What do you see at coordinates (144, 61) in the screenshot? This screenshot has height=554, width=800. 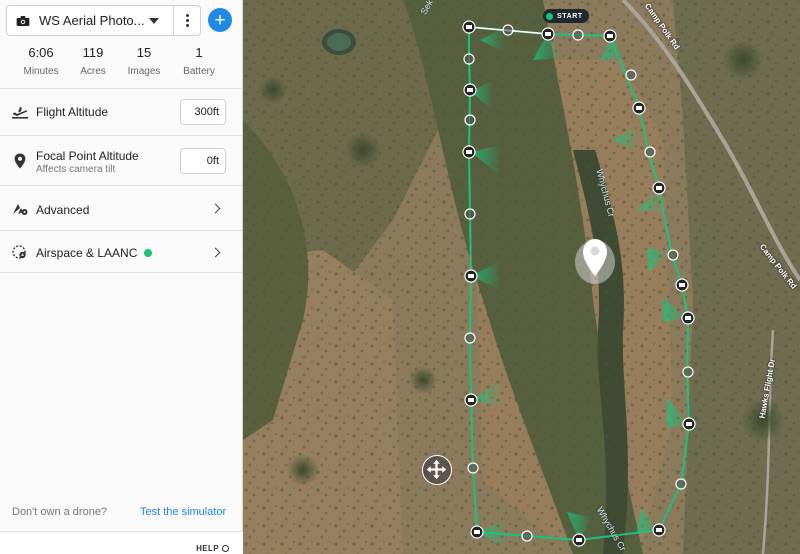 I see `stat-images: 15 Images` at bounding box center [144, 61].